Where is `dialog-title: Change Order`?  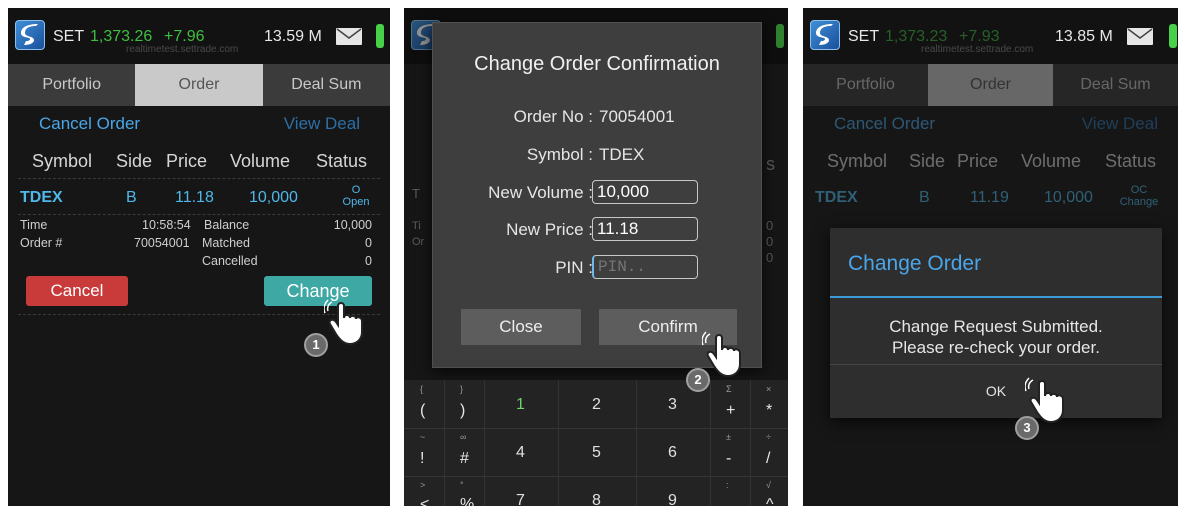 dialog-title: Change Order is located at coordinates (915, 263).